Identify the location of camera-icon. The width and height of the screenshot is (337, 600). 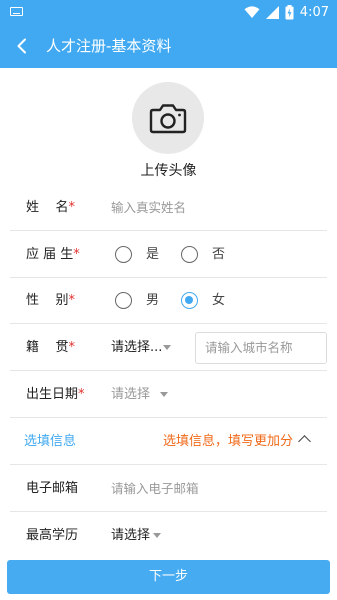
(168, 119).